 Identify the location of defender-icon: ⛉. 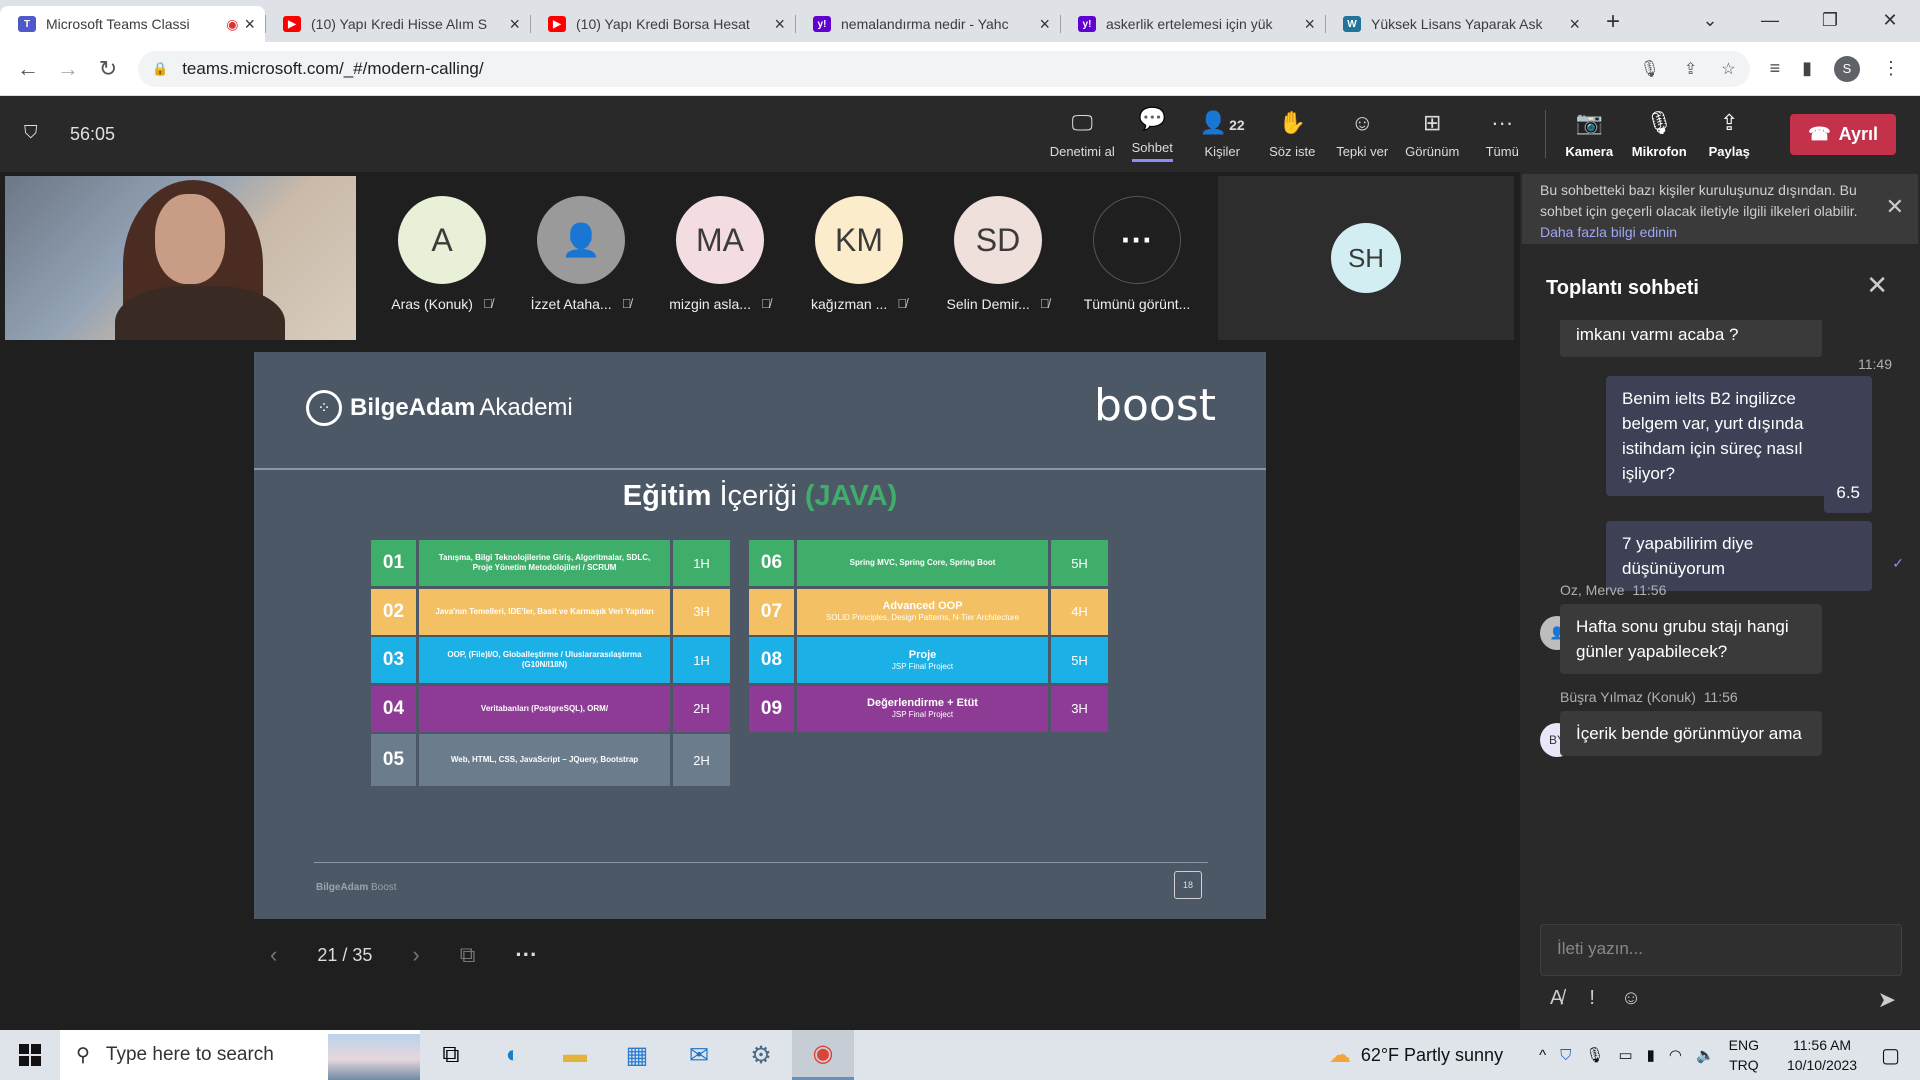
(1565, 1055).